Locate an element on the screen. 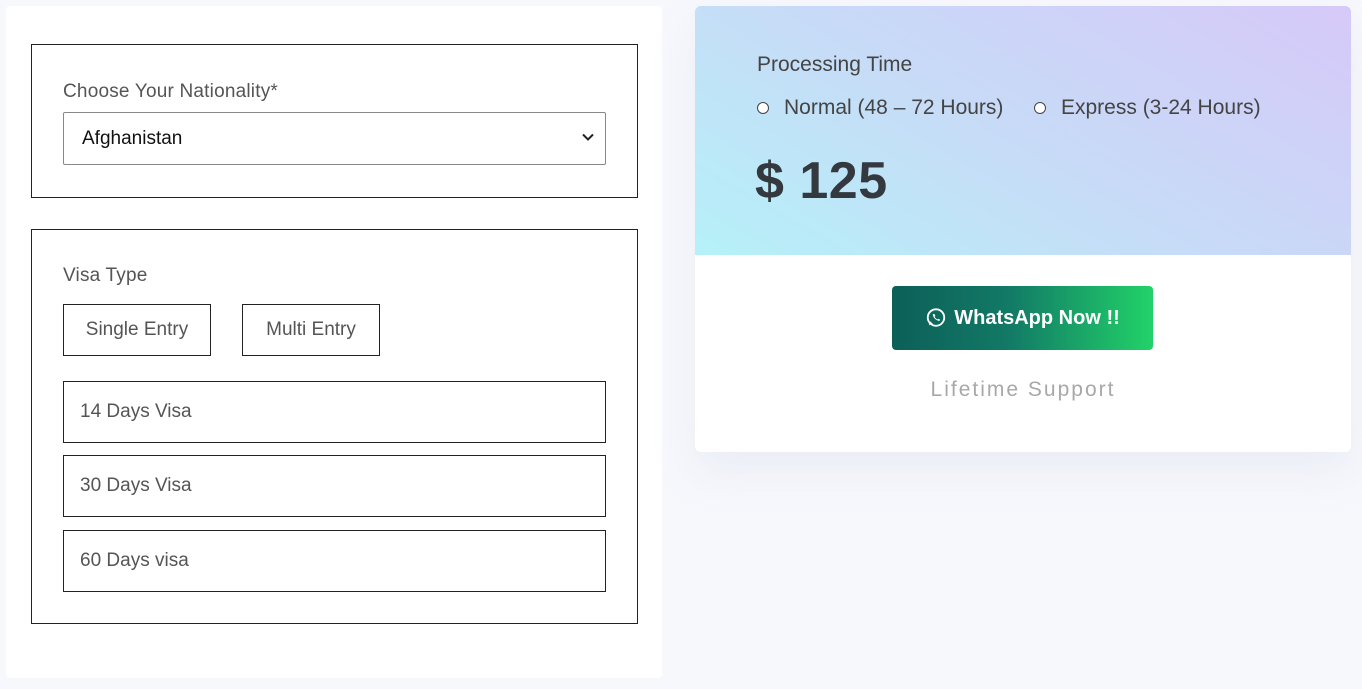  whatsapp-icon is located at coordinates (936, 317).